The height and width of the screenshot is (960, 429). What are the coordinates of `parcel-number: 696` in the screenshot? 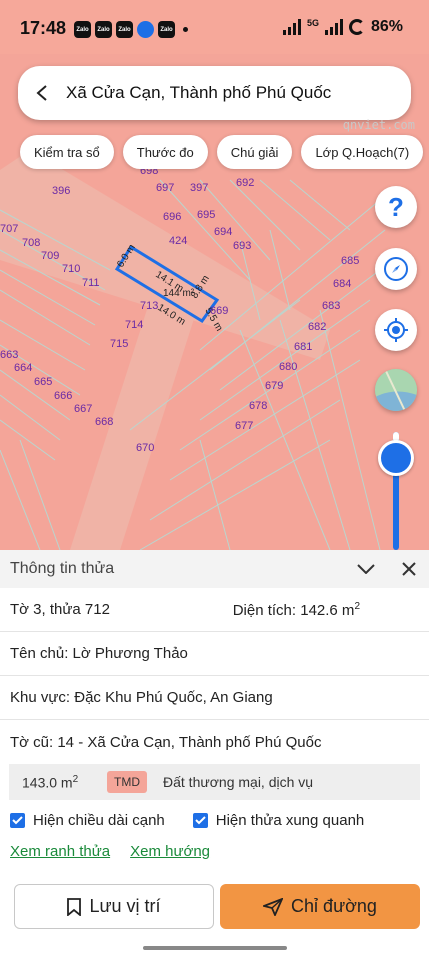 It's located at (172, 217).